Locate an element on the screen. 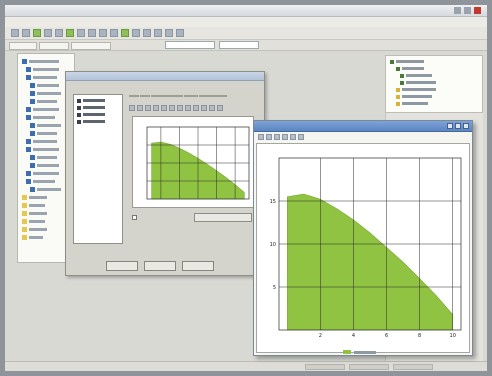  channel-label is located at coordinates (94, 100).